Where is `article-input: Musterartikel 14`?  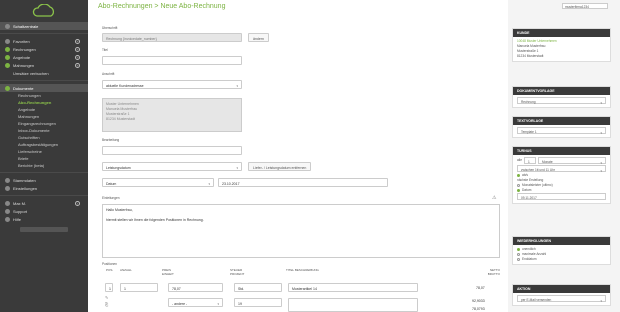
article-input: Musterartikel 14 is located at coordinates (353, 287).